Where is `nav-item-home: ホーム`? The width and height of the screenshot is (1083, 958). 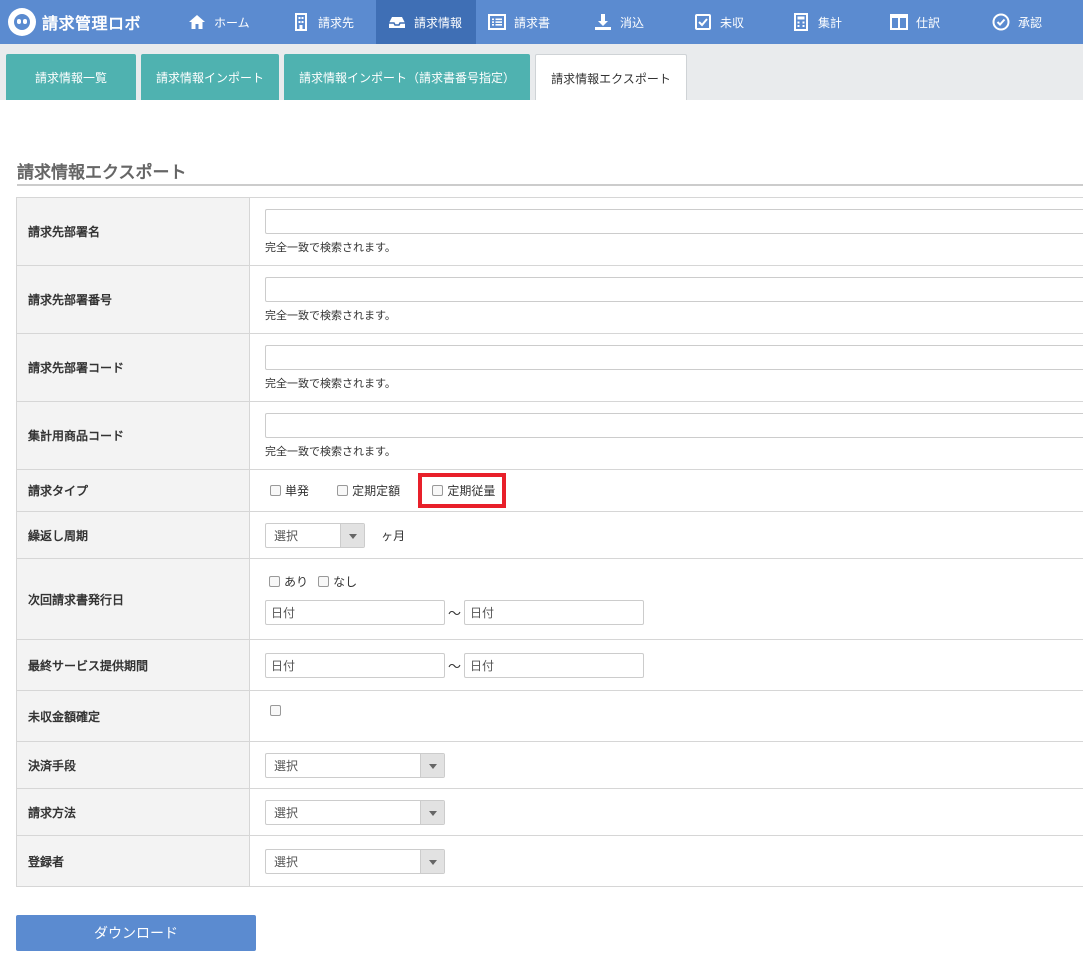 nav-item-home: ホーム is located at coordinates (228, 22).